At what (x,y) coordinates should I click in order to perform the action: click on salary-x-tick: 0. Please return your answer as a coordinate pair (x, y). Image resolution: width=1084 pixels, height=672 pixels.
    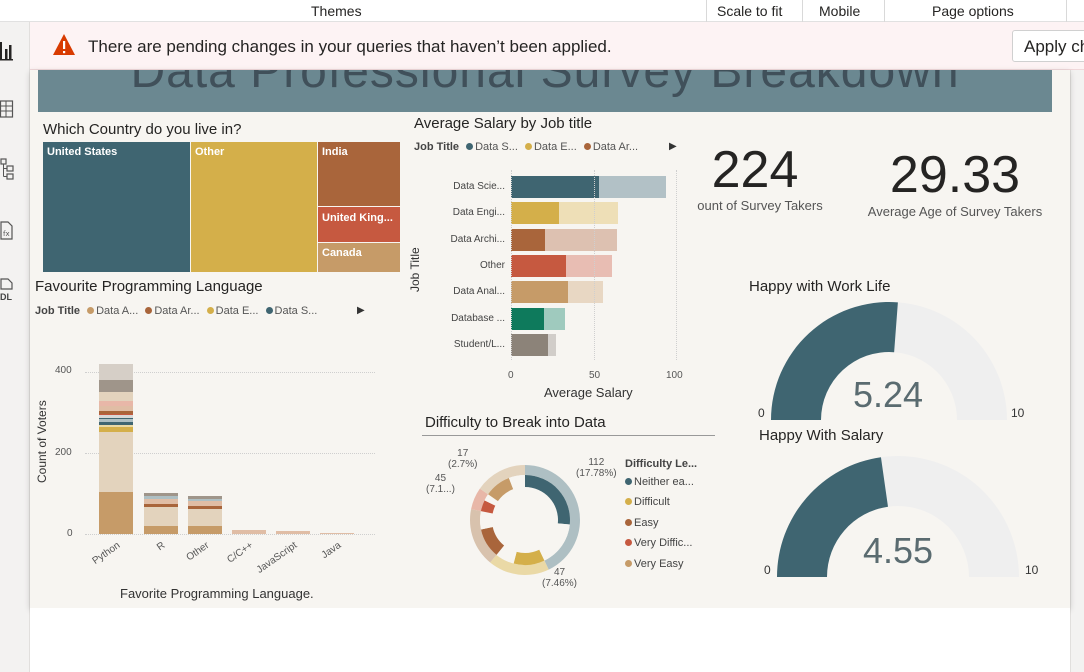
    Looking at the image, I should click on (511, 375).